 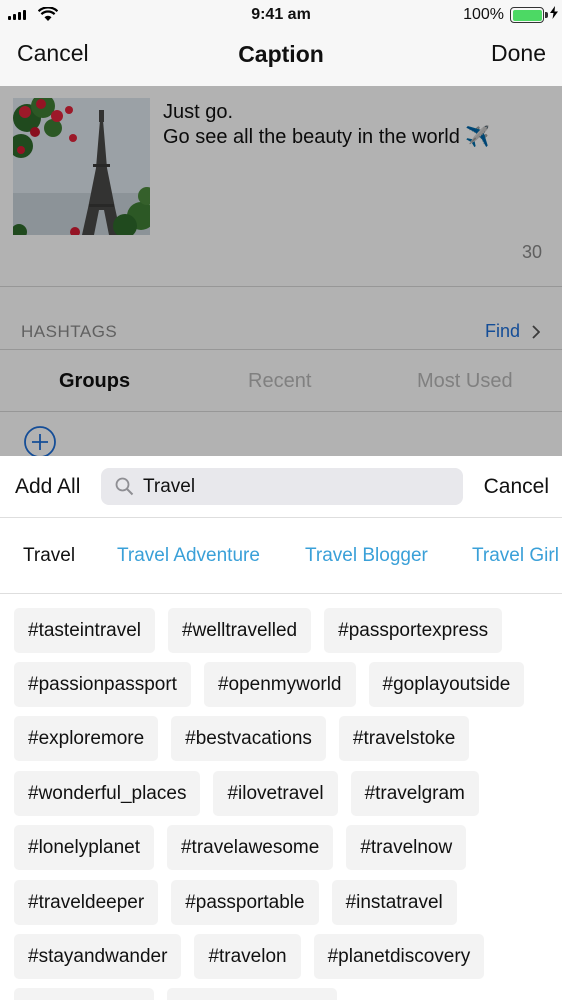 I want to click on hashtag-chip: #instatravel, so click(x=394, y=902).